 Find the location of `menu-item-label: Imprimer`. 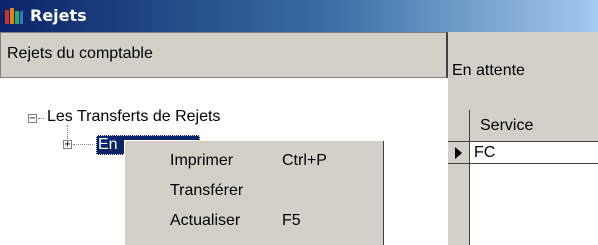

menu-item-label: Imprimer is located at coordinates (202, 160).